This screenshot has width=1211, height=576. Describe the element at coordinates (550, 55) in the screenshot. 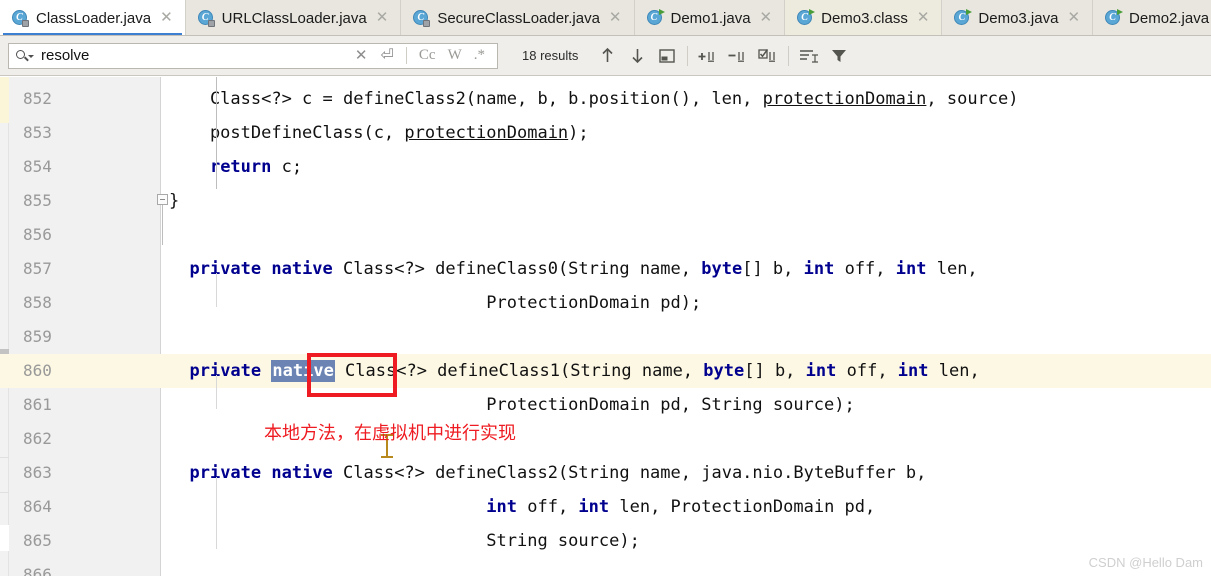

I see `results-count: 18 results` at that location.